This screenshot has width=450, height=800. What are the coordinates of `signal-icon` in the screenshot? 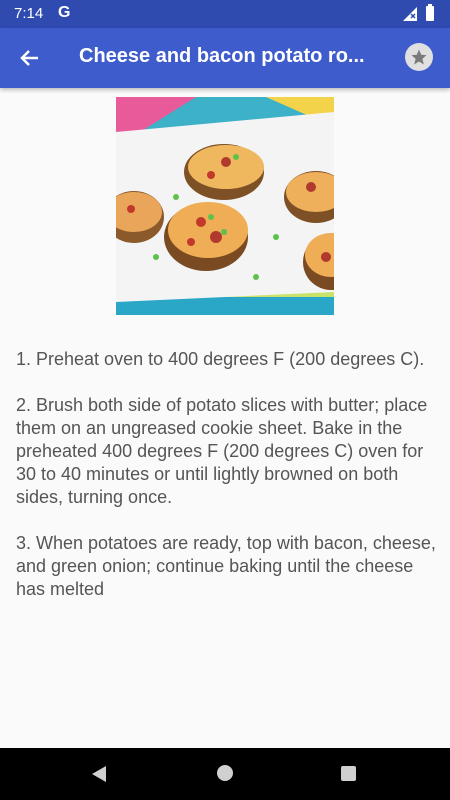 It's located at (410, 14).